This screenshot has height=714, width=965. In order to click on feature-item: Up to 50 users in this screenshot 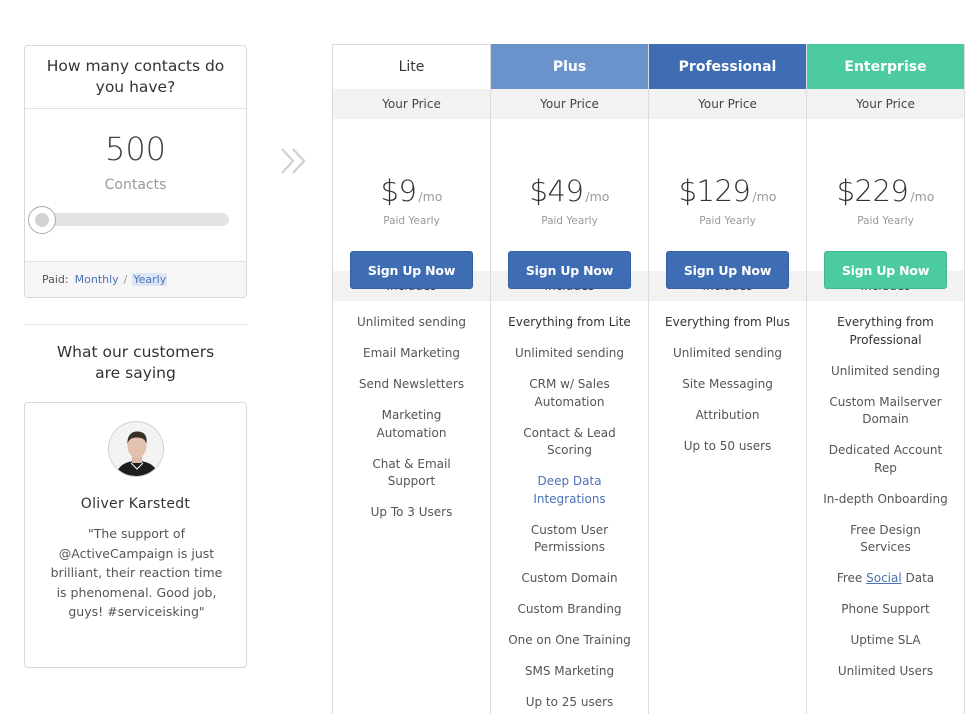, I will do `click(727, 446)`.